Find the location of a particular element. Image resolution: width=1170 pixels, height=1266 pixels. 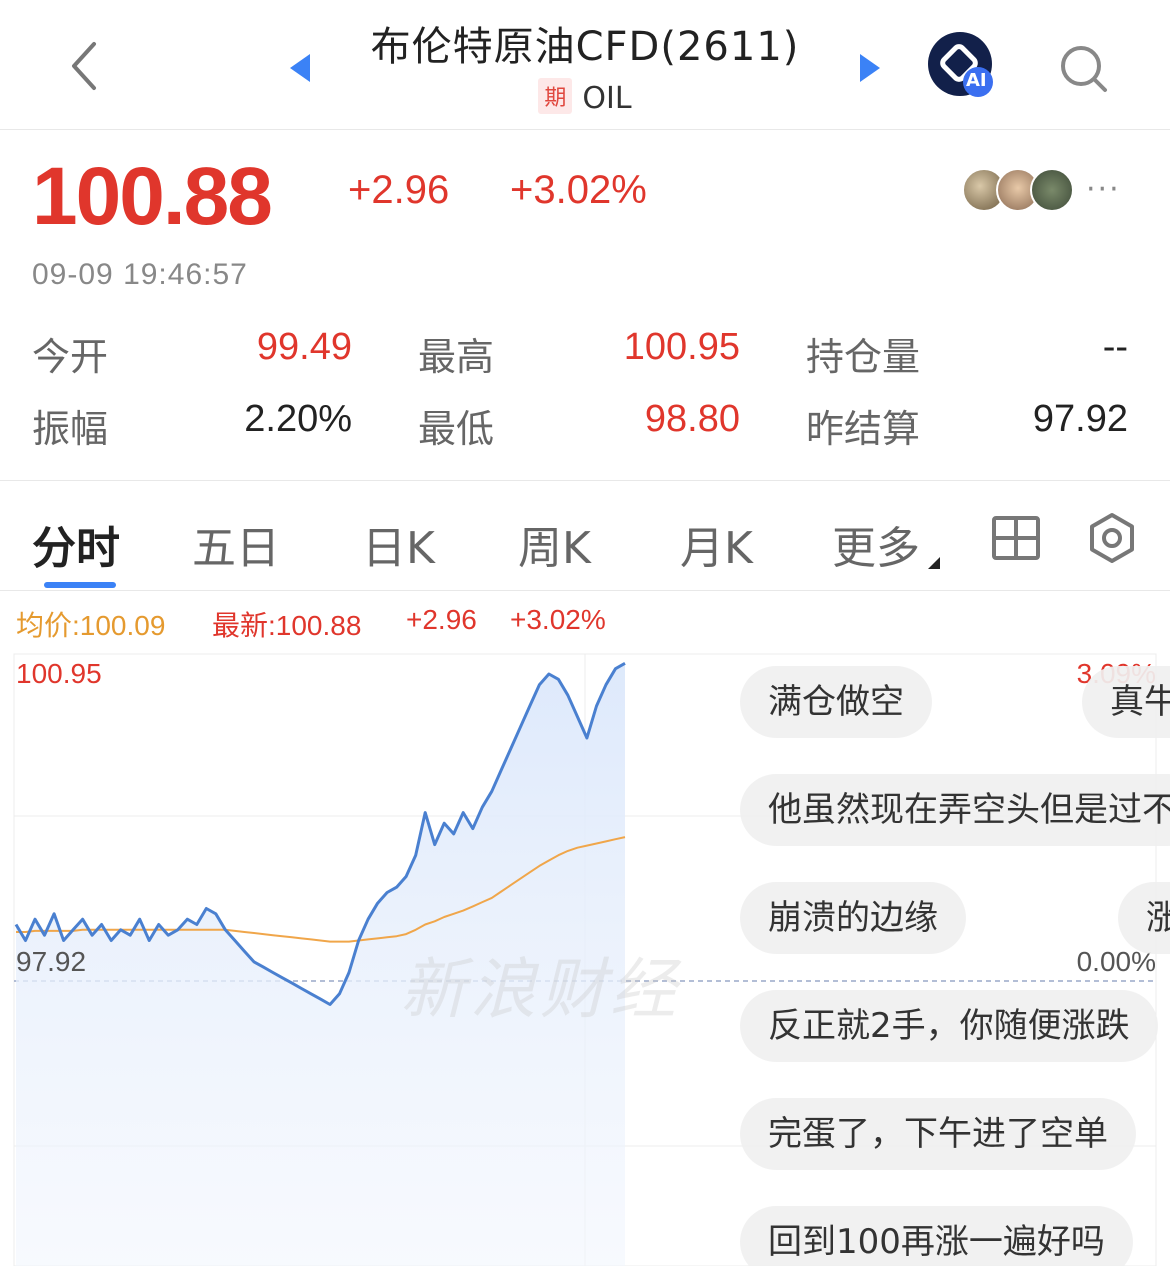

legend-change-percent: +3.02% is located at coordinates (558, 619).